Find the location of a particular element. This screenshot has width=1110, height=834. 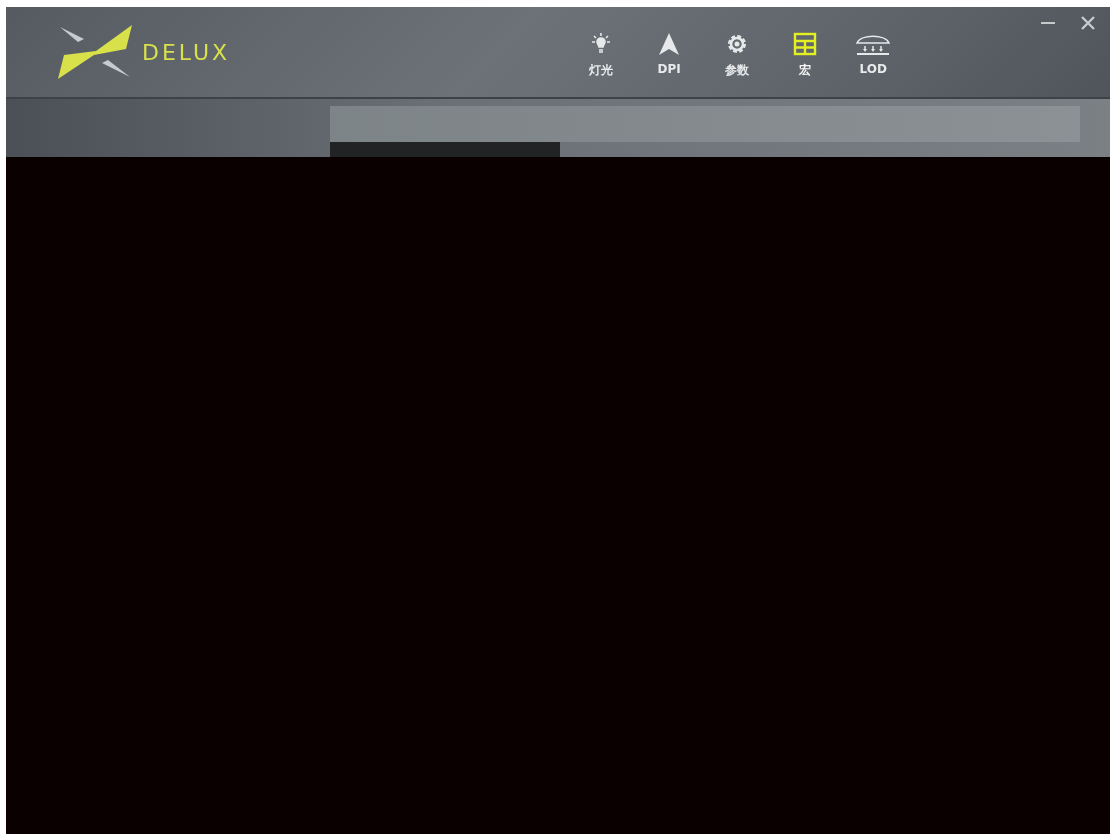

arrow-icon is located at coordinates (669, 43).